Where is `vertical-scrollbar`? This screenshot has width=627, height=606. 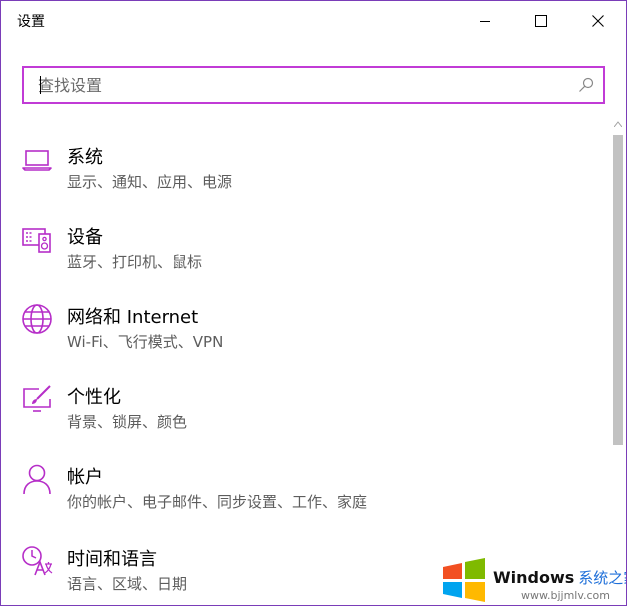
vertical-scrollbar is located at coordinates (618, 362).